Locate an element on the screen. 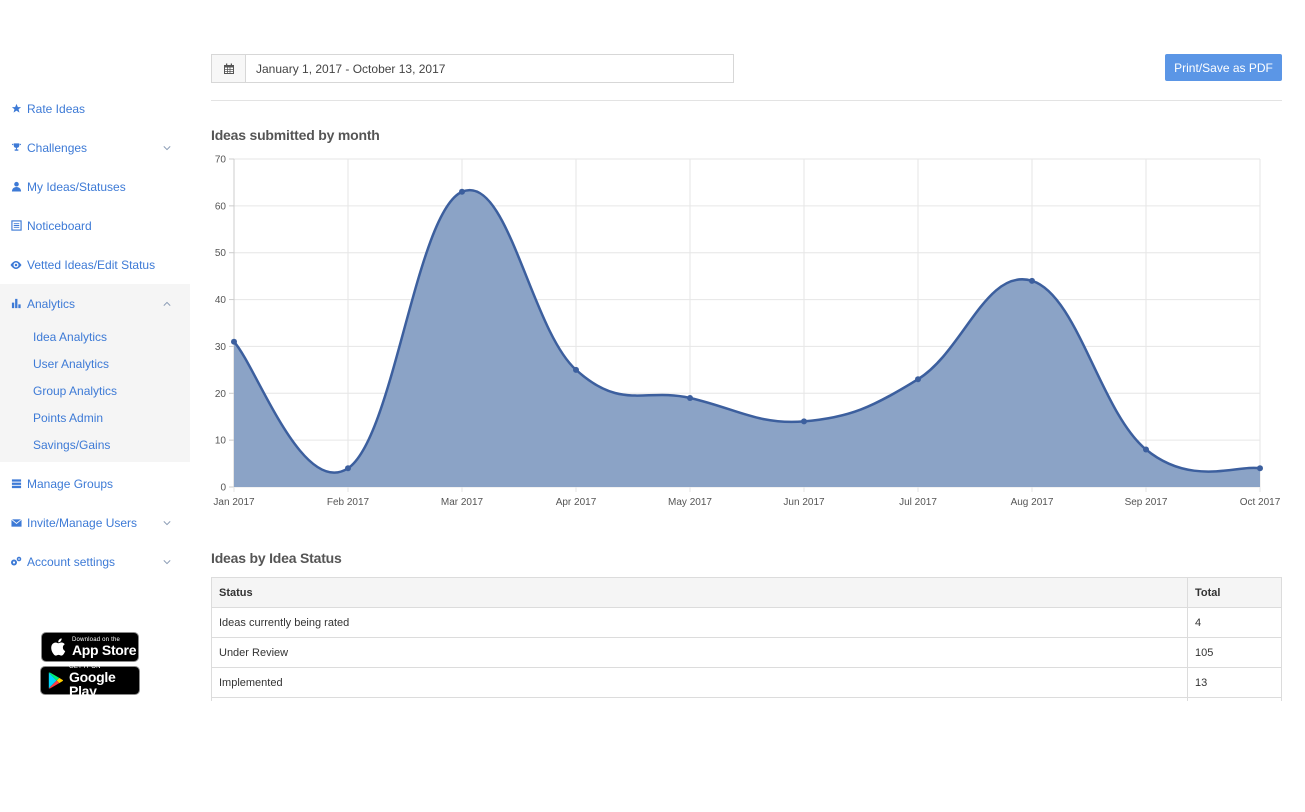  print-save-pdf-button: Print/Save as PDF is located at coordinates (1223, 67).